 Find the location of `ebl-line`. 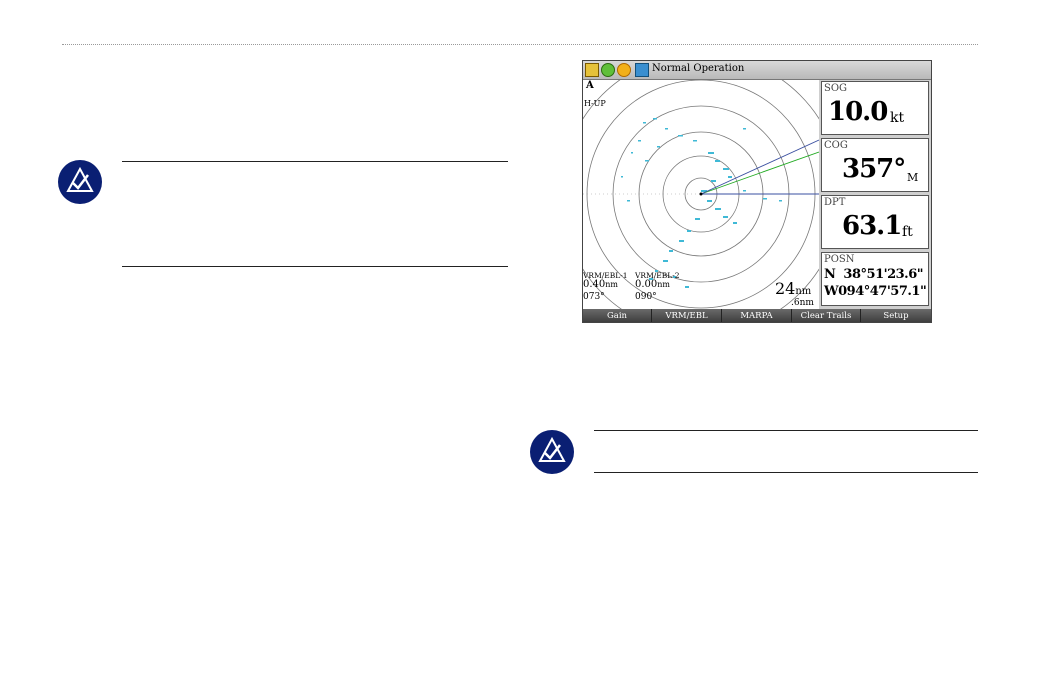

ebl-line is located at coordinates (759, 167).